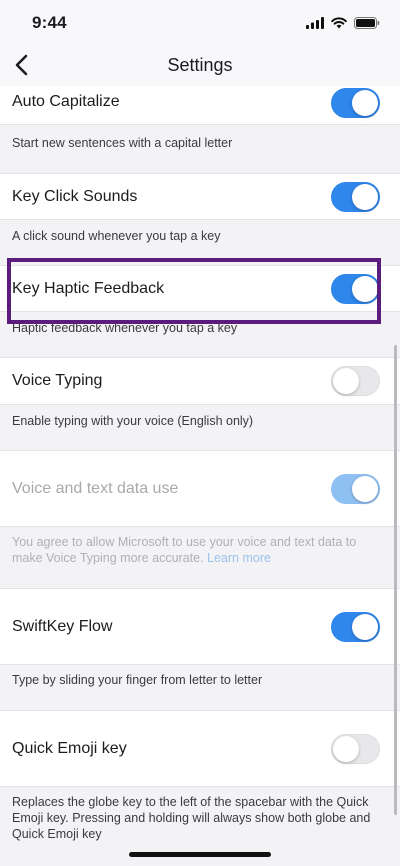 The width and height of the screenshot is (400, 866). I want to click on setting-row-auto-capitalize: Auto Capitalize, so click(200, 105).